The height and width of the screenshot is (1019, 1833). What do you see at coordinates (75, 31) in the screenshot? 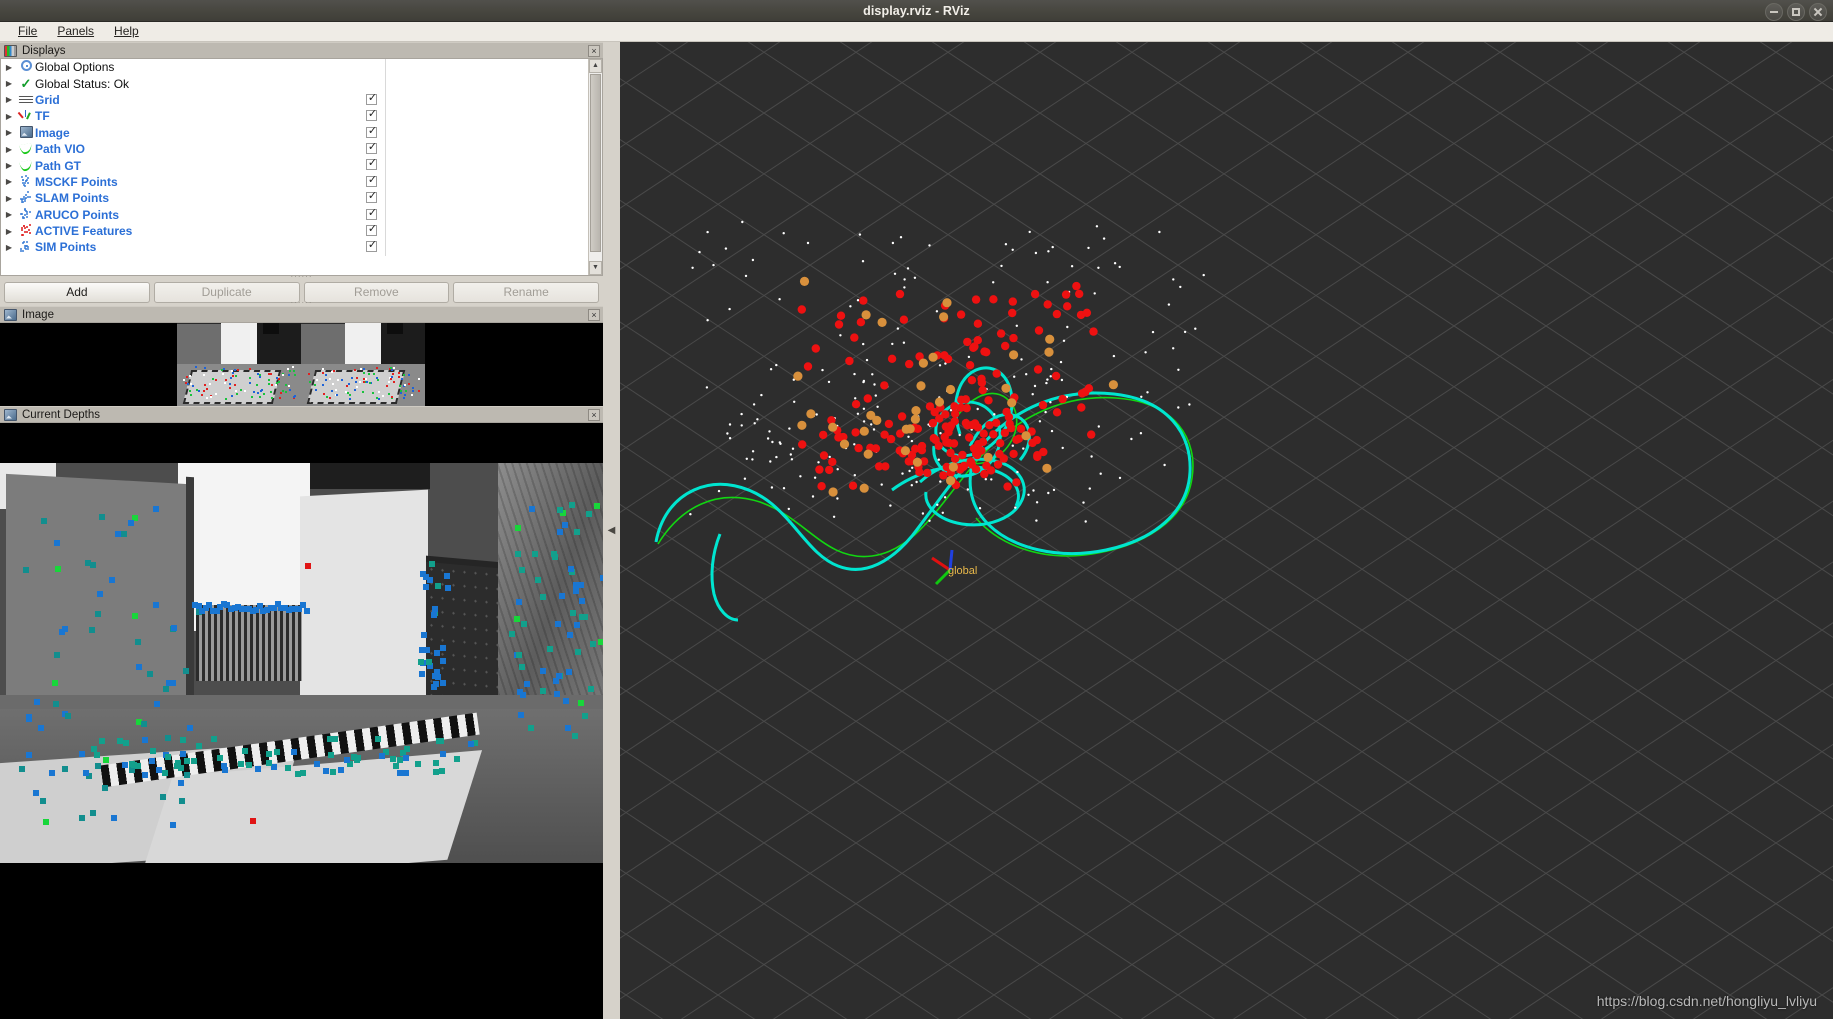
I see `menu-panels: Panels` at bounding box center [75, 31].